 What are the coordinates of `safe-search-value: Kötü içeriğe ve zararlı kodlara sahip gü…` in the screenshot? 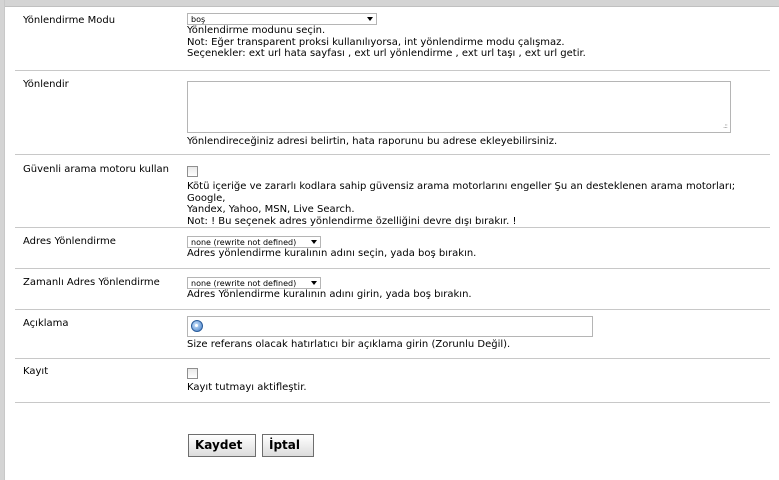 It's located at (478, 196).